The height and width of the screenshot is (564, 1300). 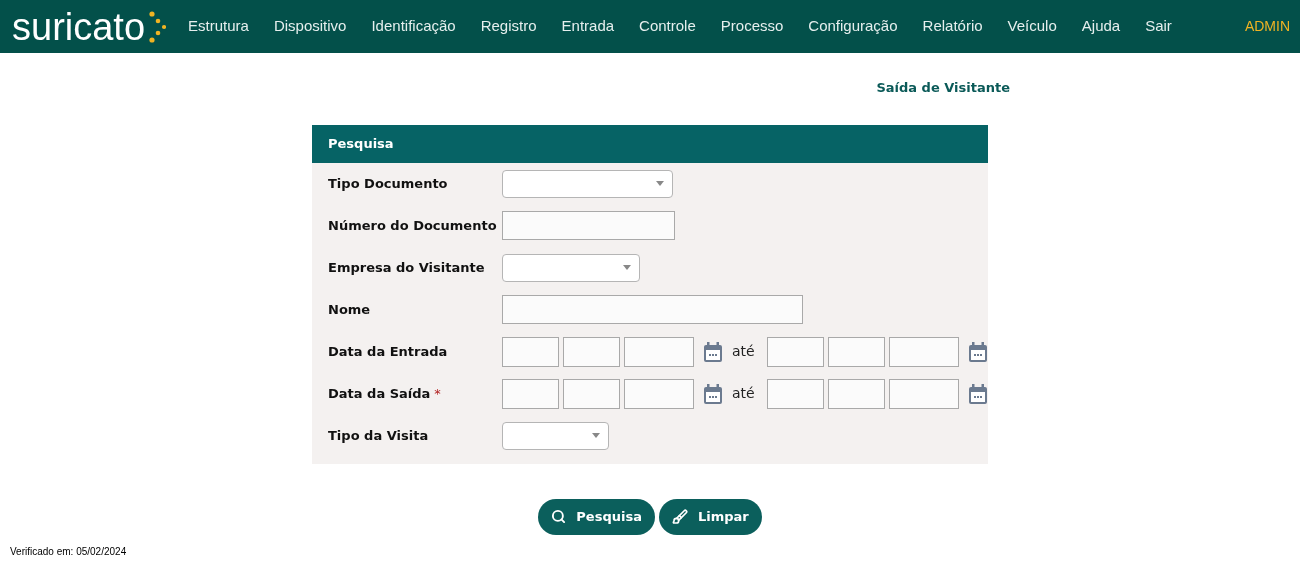 I want to click on field-label: Nome, so click(x=349, y=309).